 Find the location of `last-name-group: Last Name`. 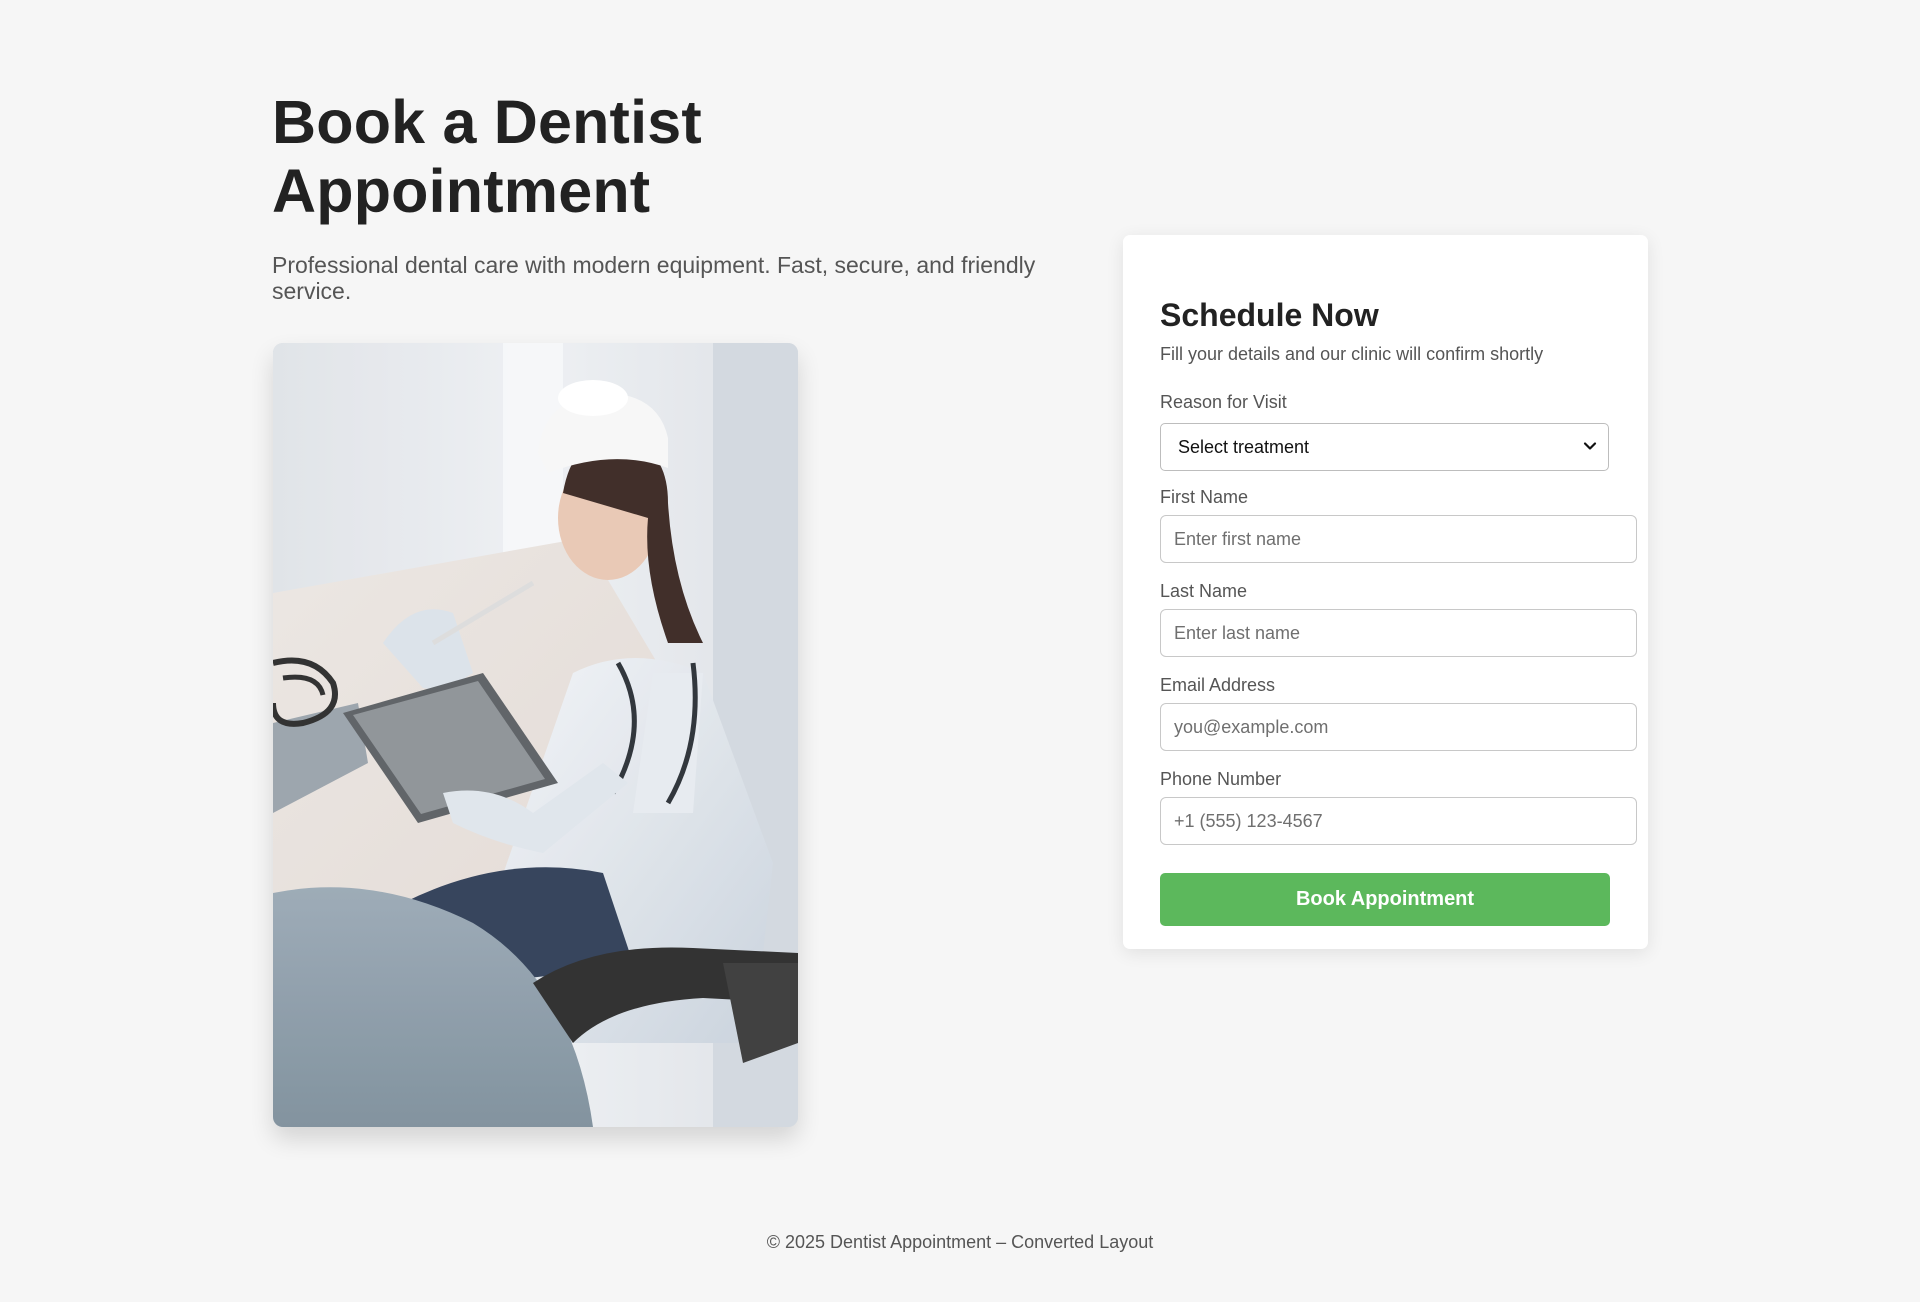

last-name-group: Last Name is located at coordinates (1399, 618).